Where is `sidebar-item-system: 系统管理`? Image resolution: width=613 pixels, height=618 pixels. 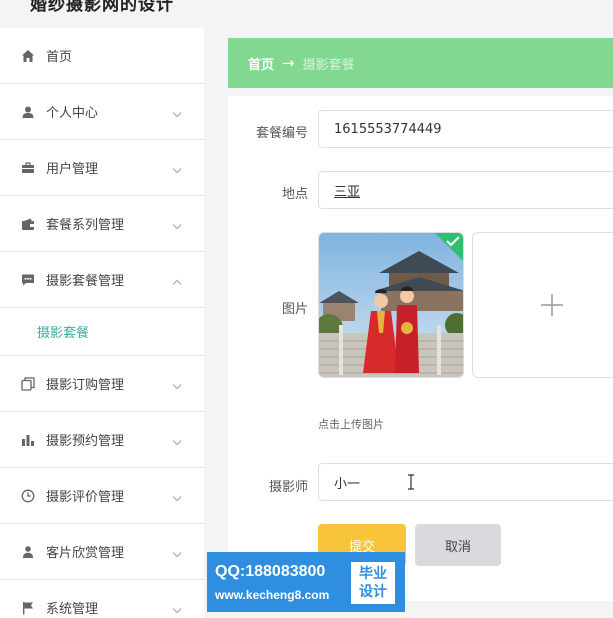 sidebar-item-system: 系统管理 is located at coordinates (102, 599).